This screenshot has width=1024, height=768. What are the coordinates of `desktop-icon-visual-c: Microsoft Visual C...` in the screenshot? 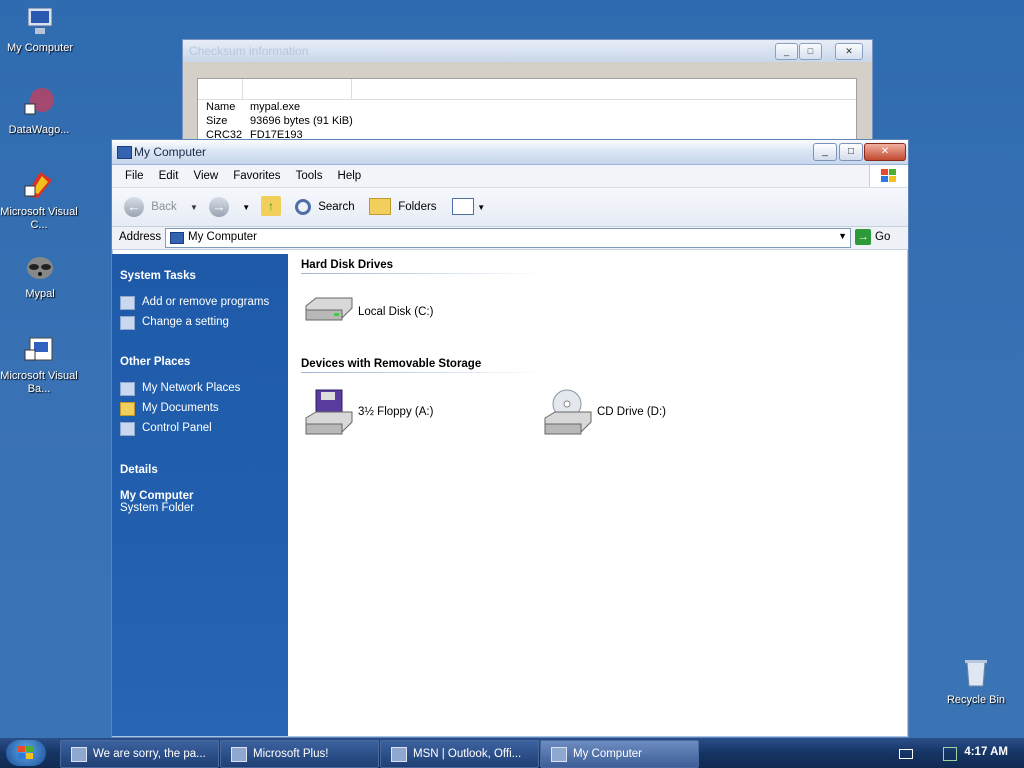 It's located at (39, 200).